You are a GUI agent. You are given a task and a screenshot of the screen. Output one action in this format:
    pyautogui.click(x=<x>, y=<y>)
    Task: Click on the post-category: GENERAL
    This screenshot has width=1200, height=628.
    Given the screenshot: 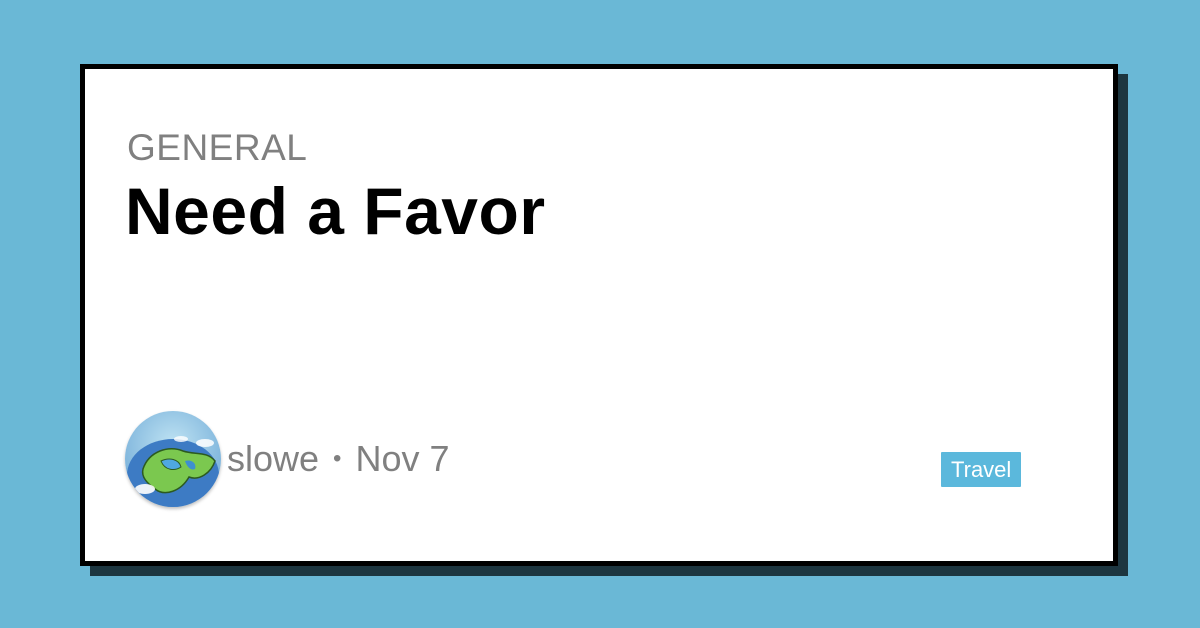 What is the action you would take?
    pyautogui.click(x=217, y=148)
    